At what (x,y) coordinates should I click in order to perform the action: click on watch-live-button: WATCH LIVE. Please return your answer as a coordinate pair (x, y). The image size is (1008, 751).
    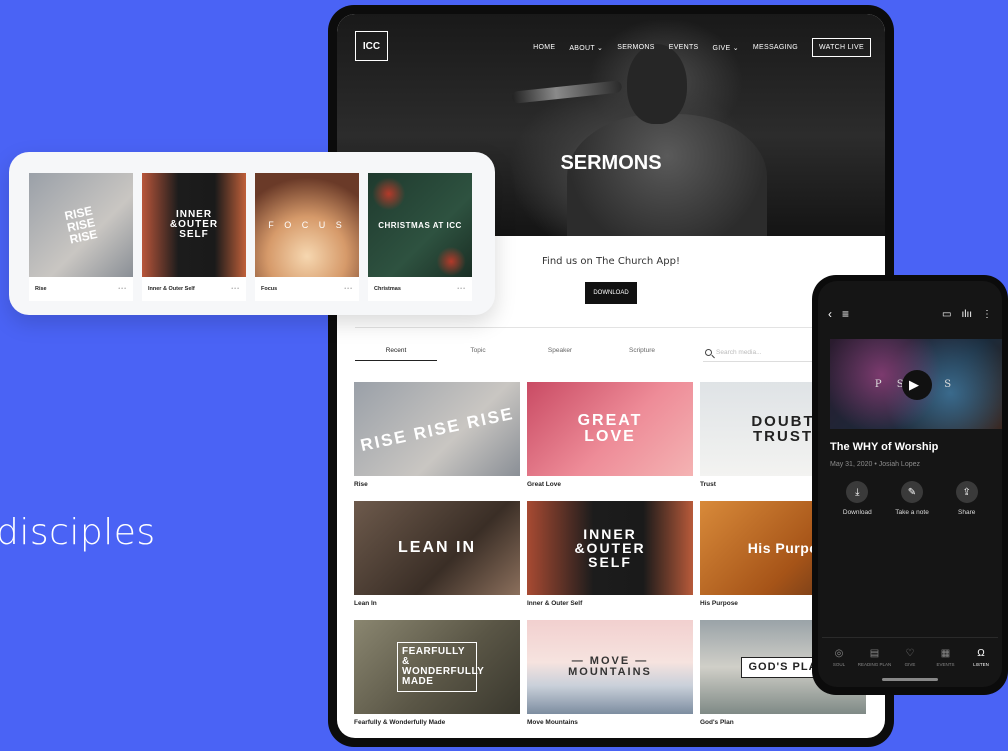
    Looking at the image, I should click on (841, 47).